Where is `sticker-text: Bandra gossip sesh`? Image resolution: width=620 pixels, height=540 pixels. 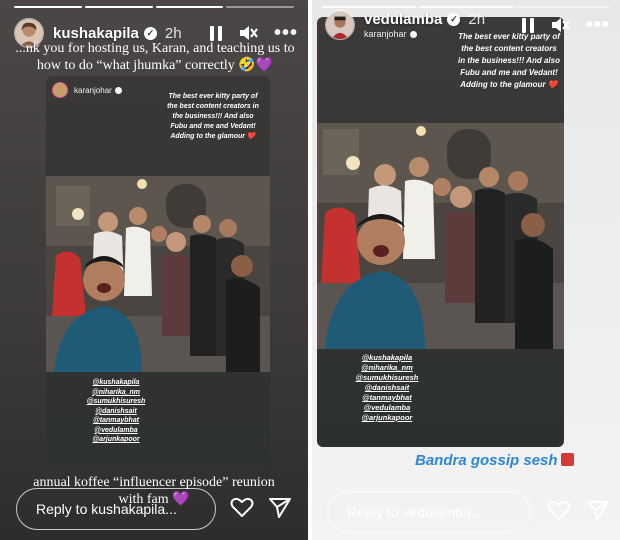
sticker-text: Bandra gossip sesh is located at coordinates (486, 460).